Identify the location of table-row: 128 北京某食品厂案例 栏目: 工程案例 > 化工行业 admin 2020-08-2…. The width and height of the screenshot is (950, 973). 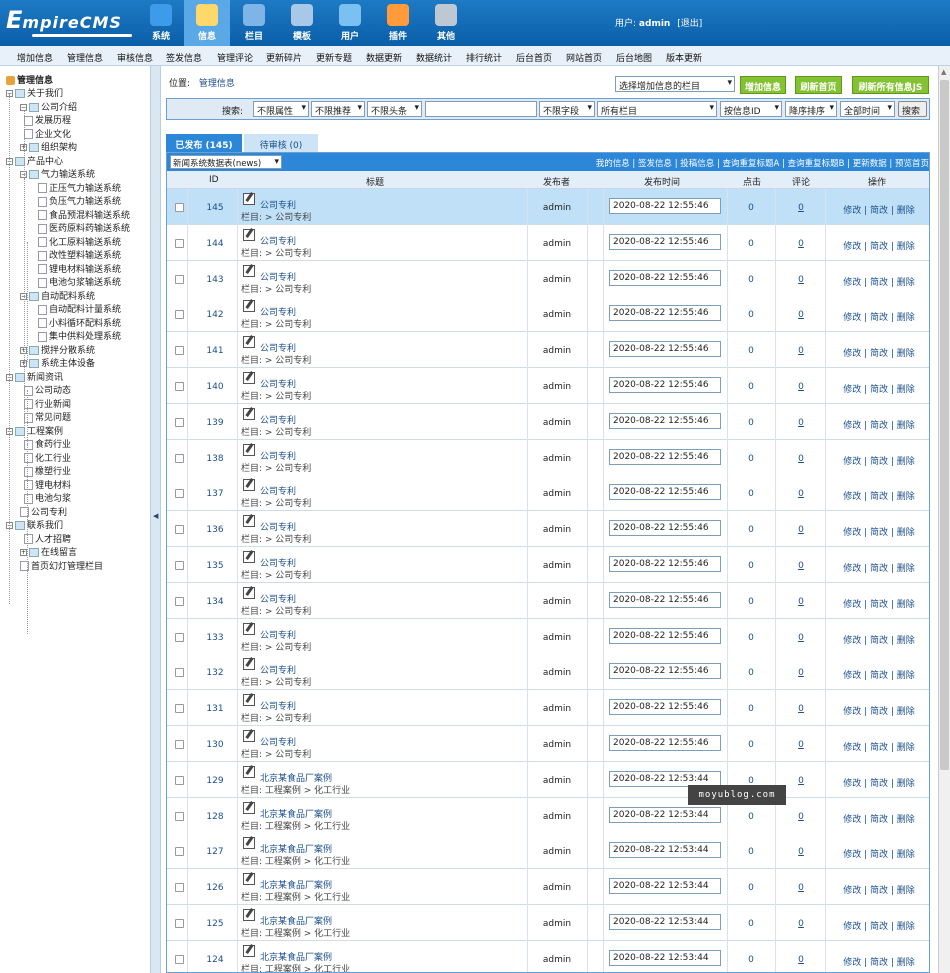
(548, 815).